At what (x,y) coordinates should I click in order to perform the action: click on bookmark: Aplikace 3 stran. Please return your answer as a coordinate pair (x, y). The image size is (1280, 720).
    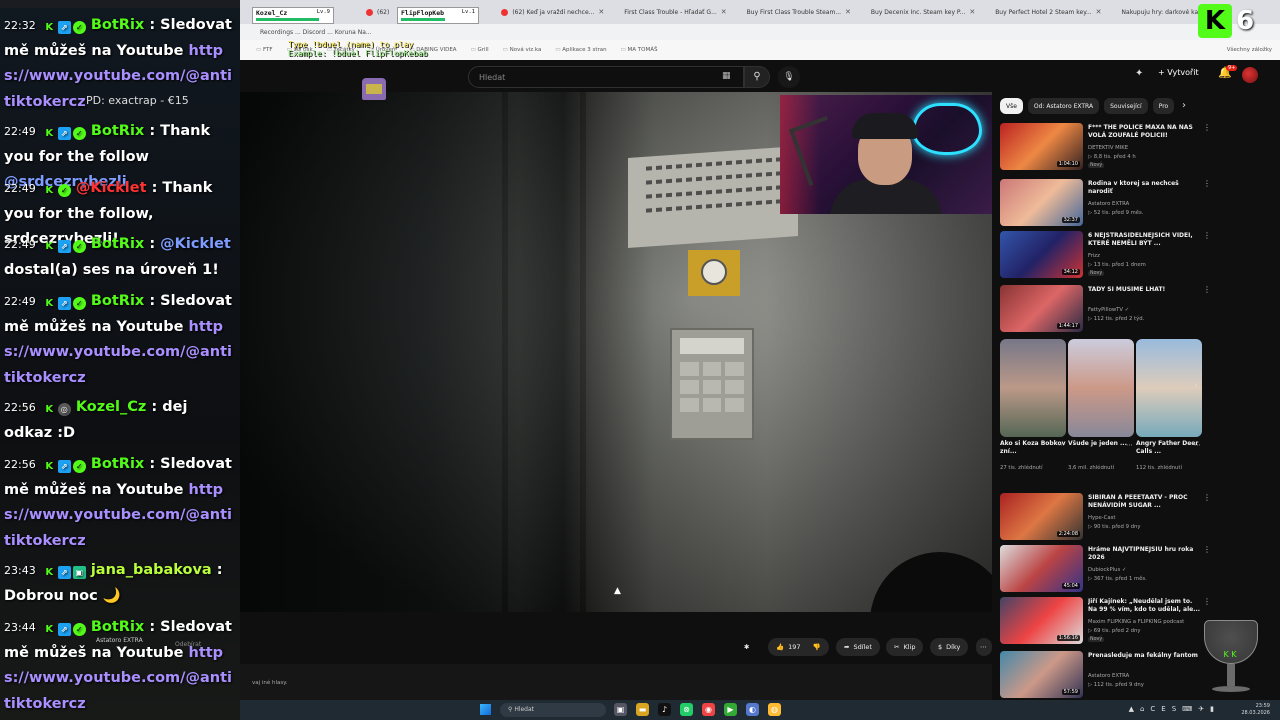
    Looking at the image, I should click on (580, 50).